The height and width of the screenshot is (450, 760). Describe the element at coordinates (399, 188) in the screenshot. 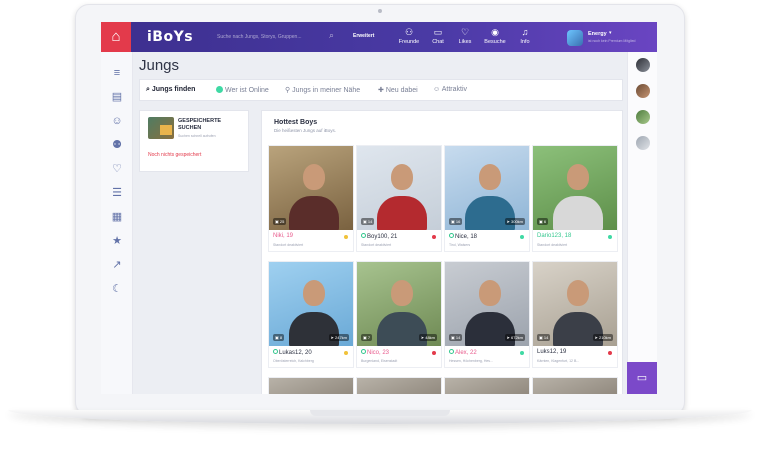

I see `profile-photo: ▣ 14` at that location.